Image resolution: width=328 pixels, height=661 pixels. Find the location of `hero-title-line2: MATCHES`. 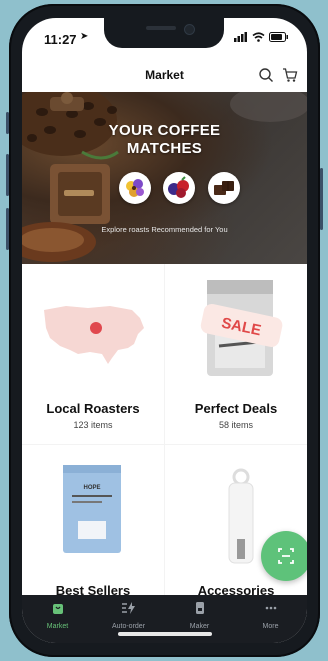

hero-title-line2: MATCHES is located at coordinates (164, 148).